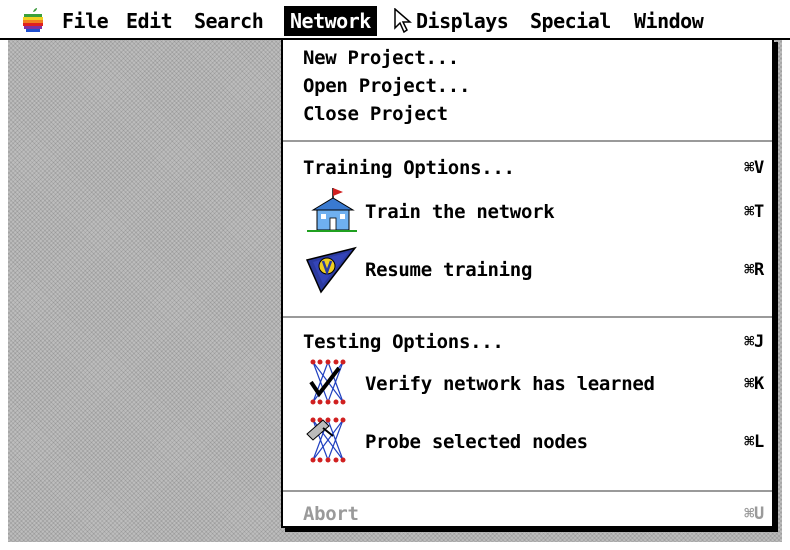 Image resolution: width=790 pixels, height=550 pixels. What do you see at coordinates (533, 270) in the screenshot?
I see `menu-item-resume-training: Resume training ⌘R` at bounding box center [533, 270].